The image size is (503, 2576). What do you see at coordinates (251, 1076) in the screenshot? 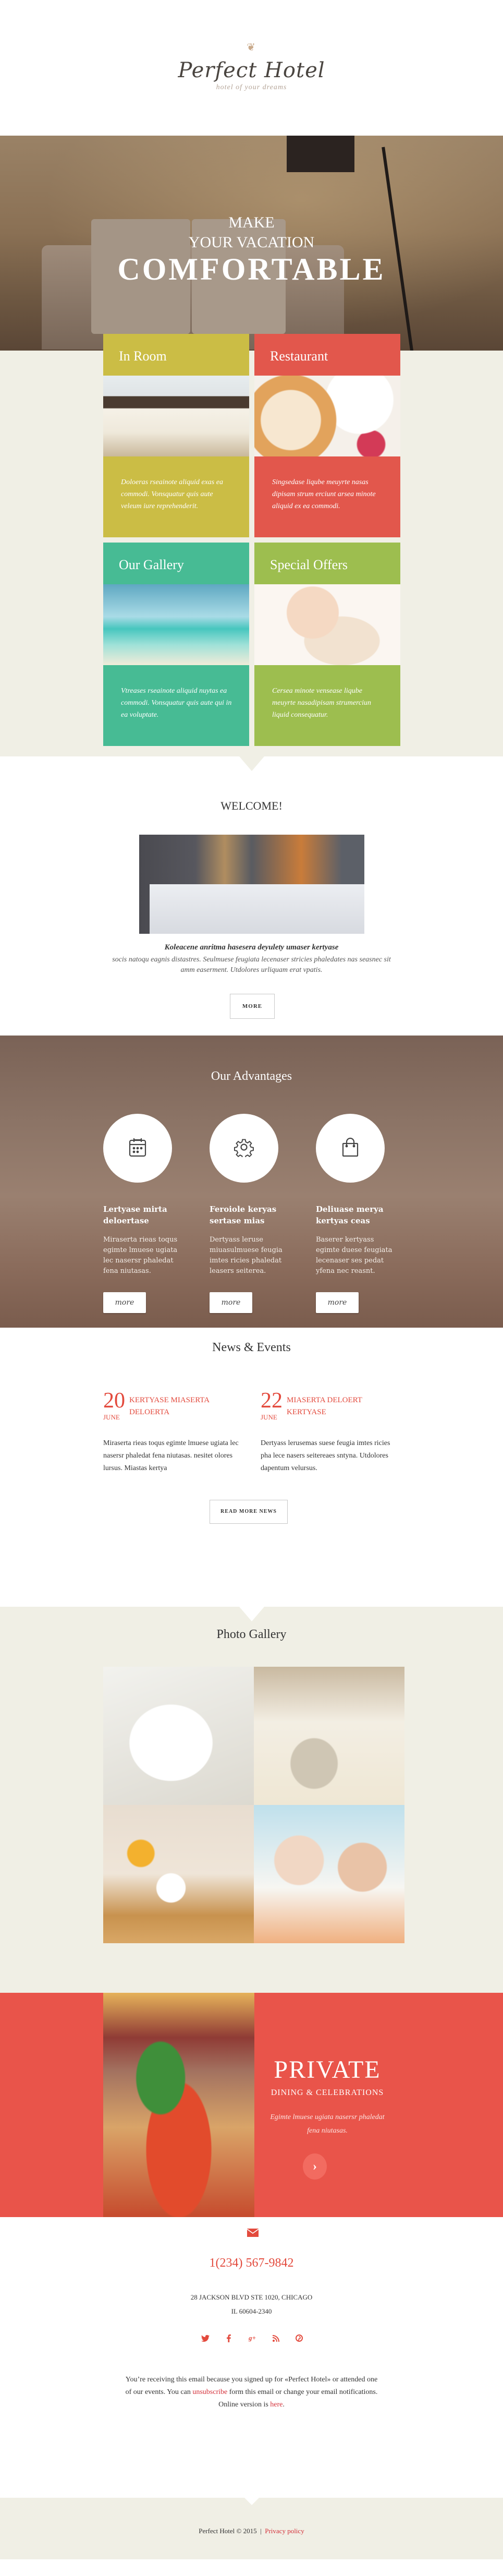
I see `advantages-title: Our Advantages` at bounding box center [251, 1076].